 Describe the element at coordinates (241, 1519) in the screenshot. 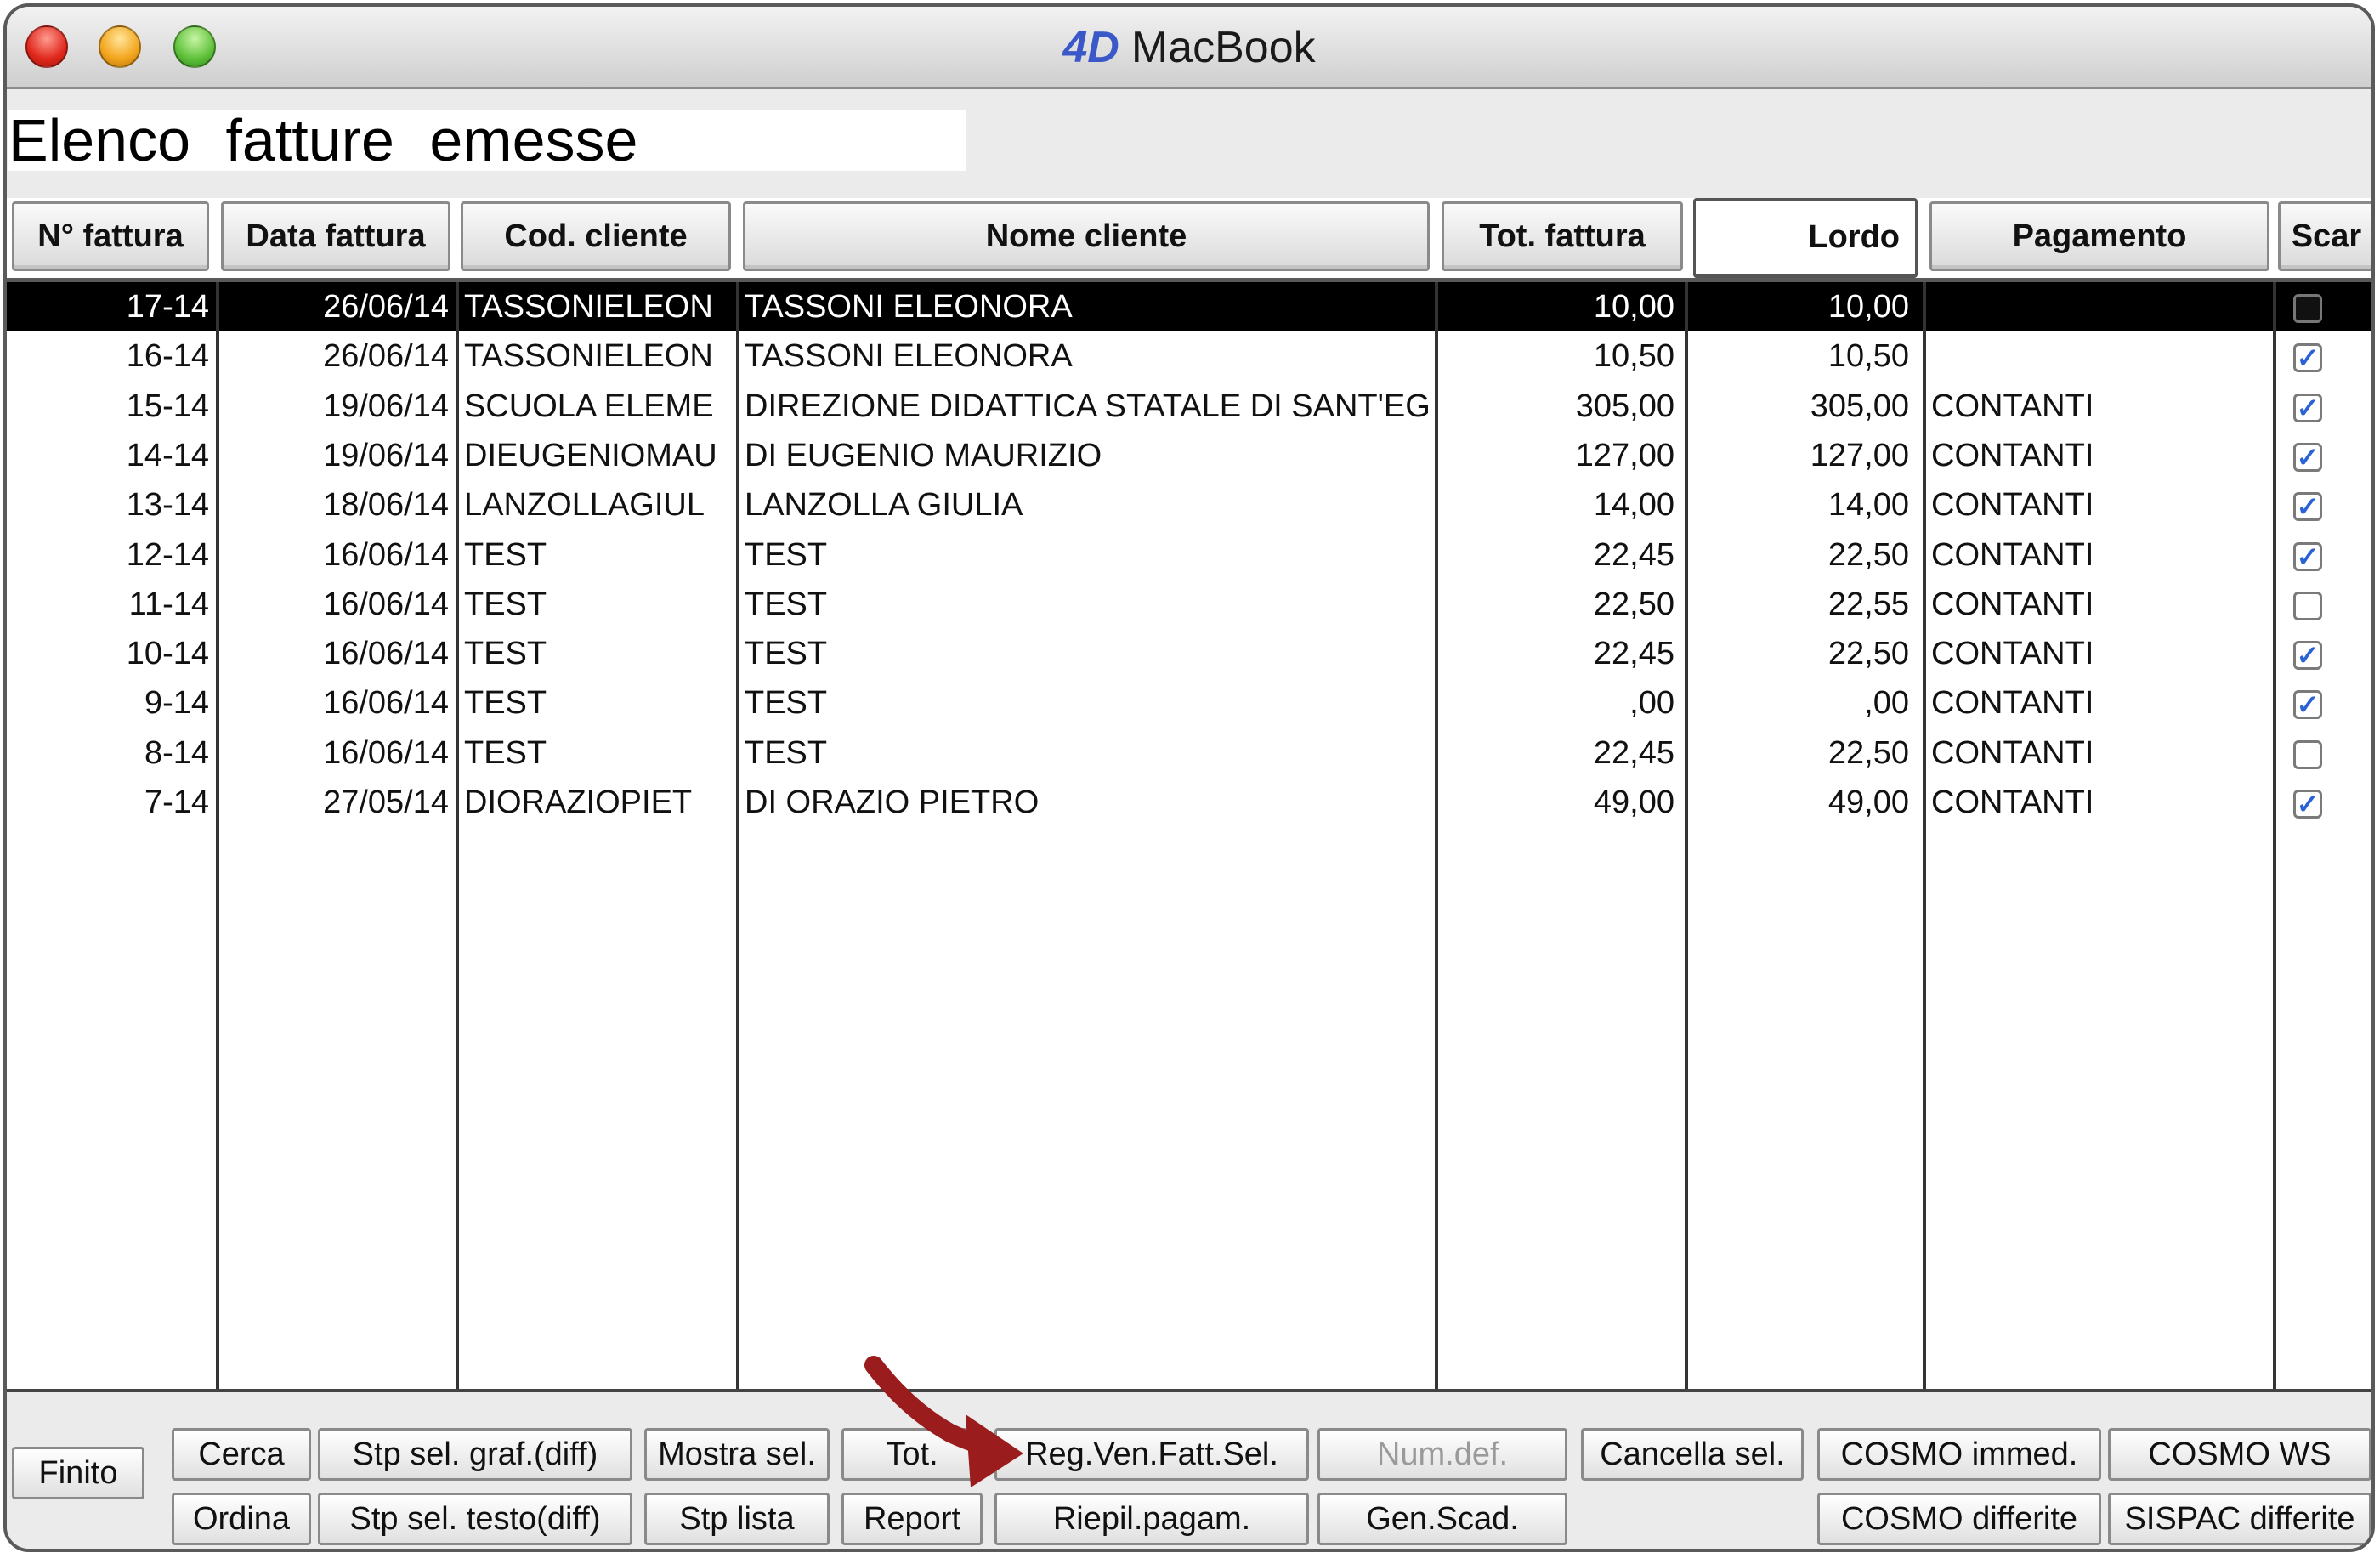

I see `ordina-button: Ordina` at that location.